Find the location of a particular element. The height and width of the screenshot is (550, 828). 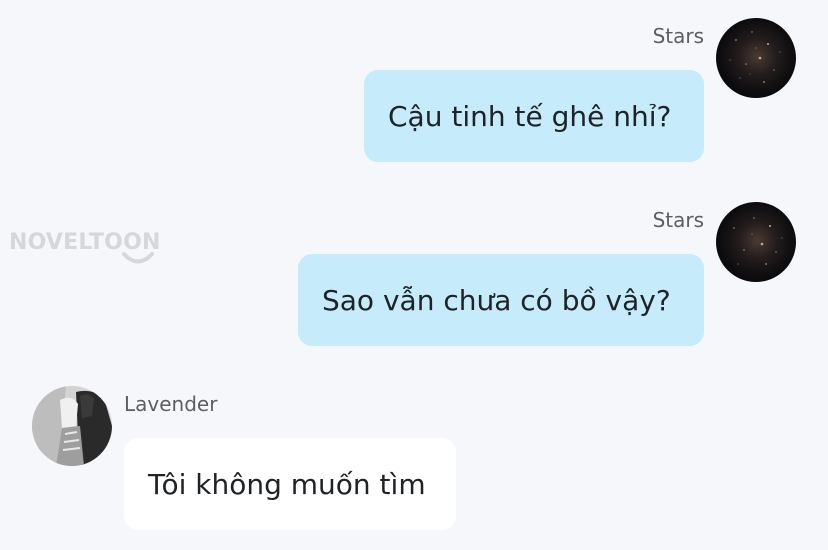

avatar-lavender is located at coordinates (72, 426).